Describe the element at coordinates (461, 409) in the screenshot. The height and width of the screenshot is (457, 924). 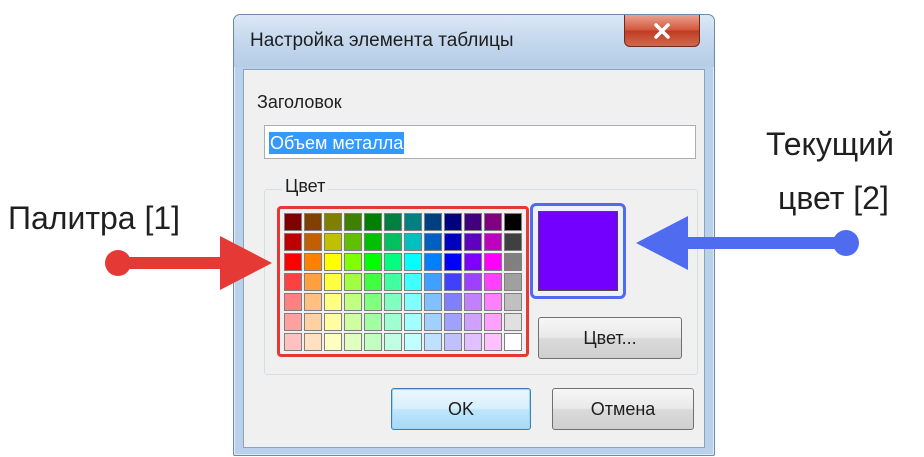
I see `ok-button: OK` at that location.